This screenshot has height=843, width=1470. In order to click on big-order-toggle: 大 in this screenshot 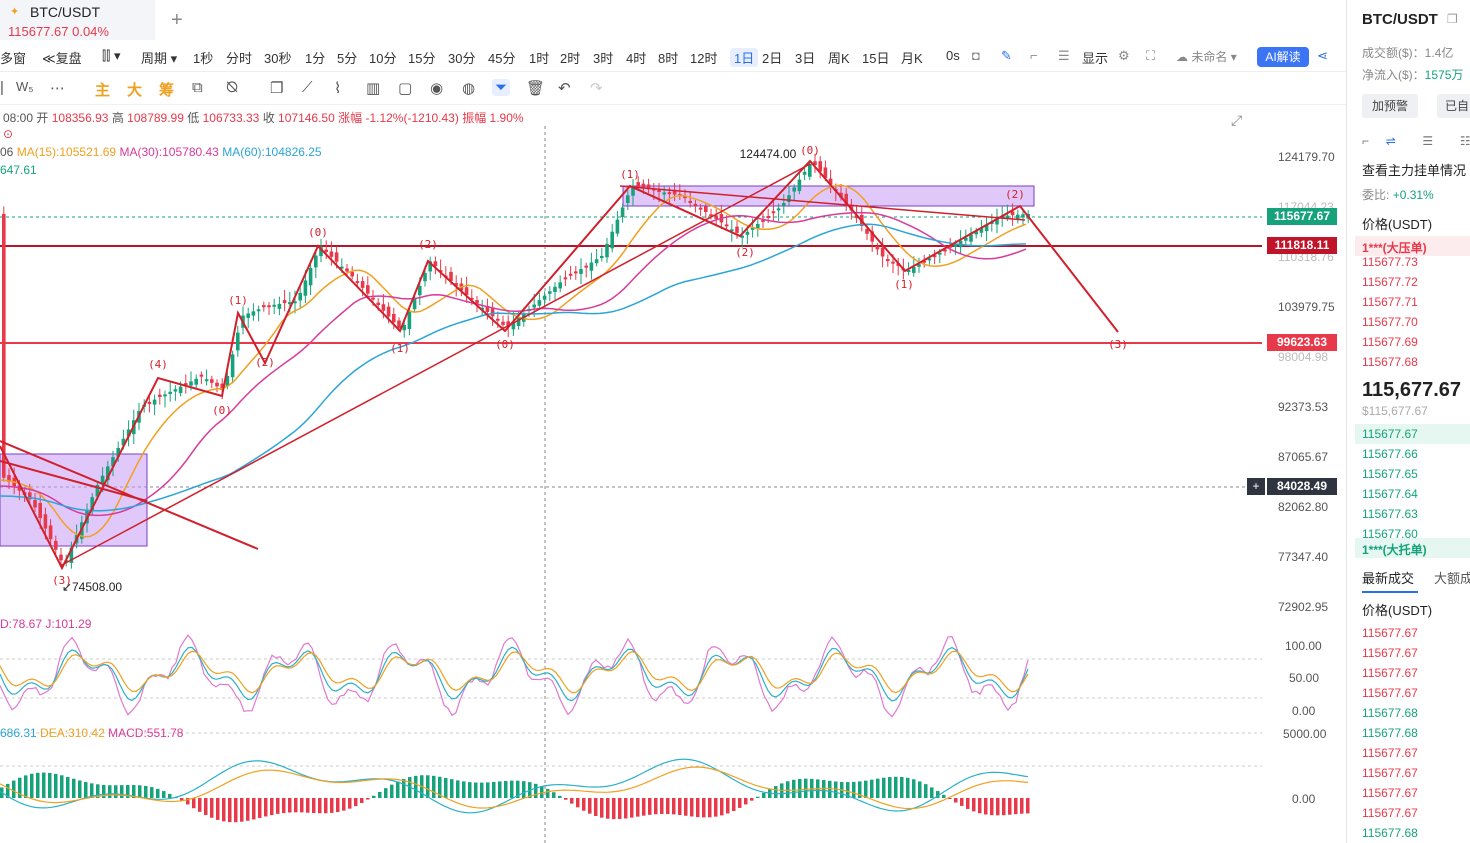, I will do `click(134, 89)`.